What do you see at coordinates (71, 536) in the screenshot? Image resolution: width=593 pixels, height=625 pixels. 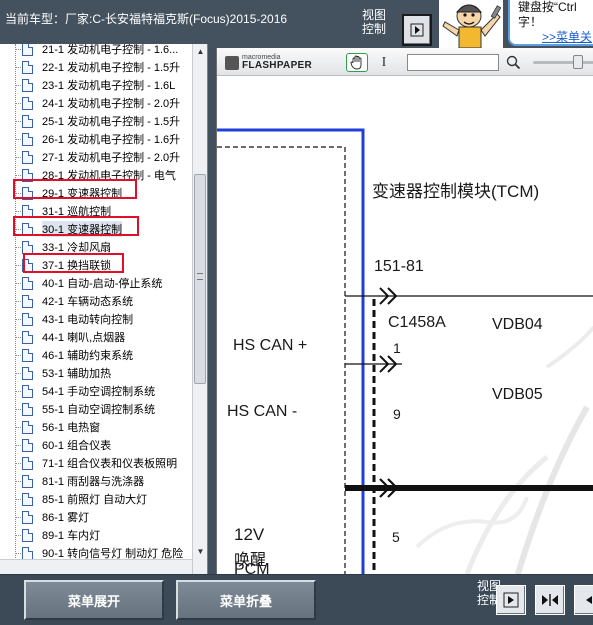 I see `menu-tree-item-label: 89-1 车内灯` at bounding box center [71, 536].